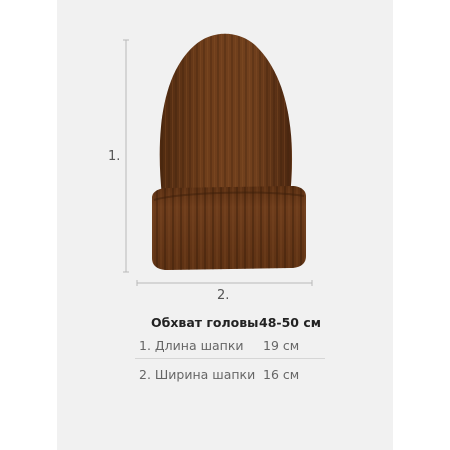 The width and height of the screenshot is (450, 450). I want to click on hat-length-label: 1. Длина шапки, so click(191, 345).